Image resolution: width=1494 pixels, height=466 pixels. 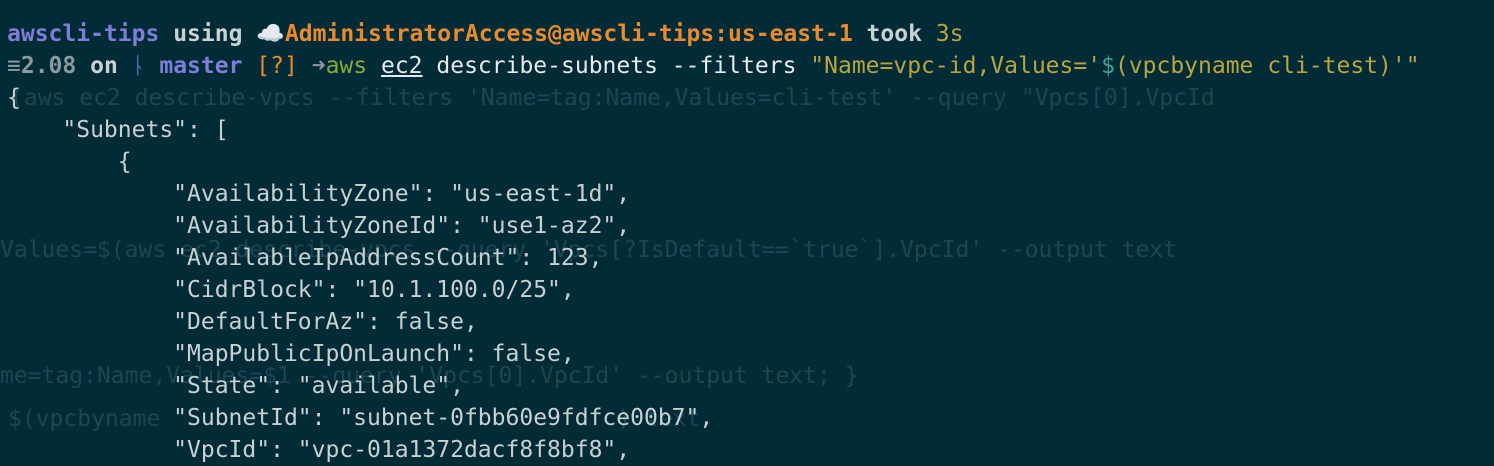 What do you see at coordinates (1108, 66) in the screenshot?
I see `command-substitution-dollar: $` at bounding box center [1108, 66].